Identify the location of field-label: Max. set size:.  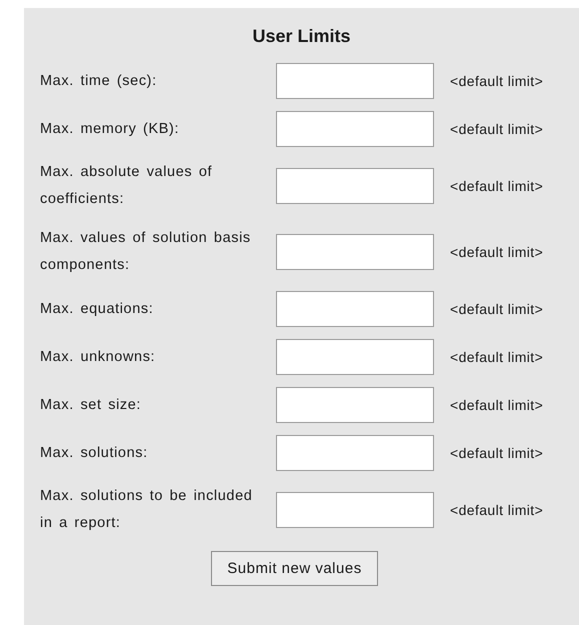
(91, 405).